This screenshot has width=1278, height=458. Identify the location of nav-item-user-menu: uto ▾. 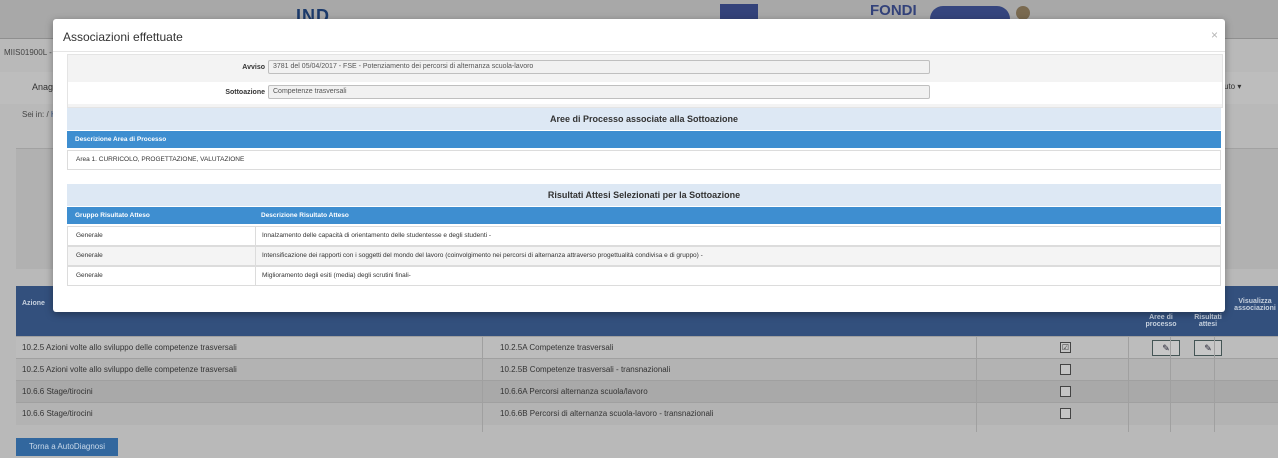
(1232, 86).